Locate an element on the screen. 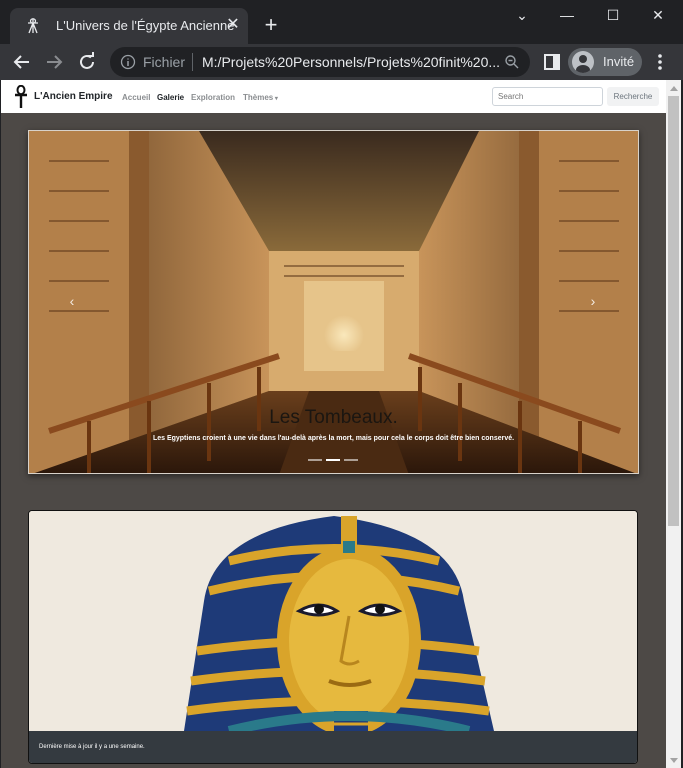 This screenshot has width=683, height=768. back-icon is located at coordinates (22, 62).